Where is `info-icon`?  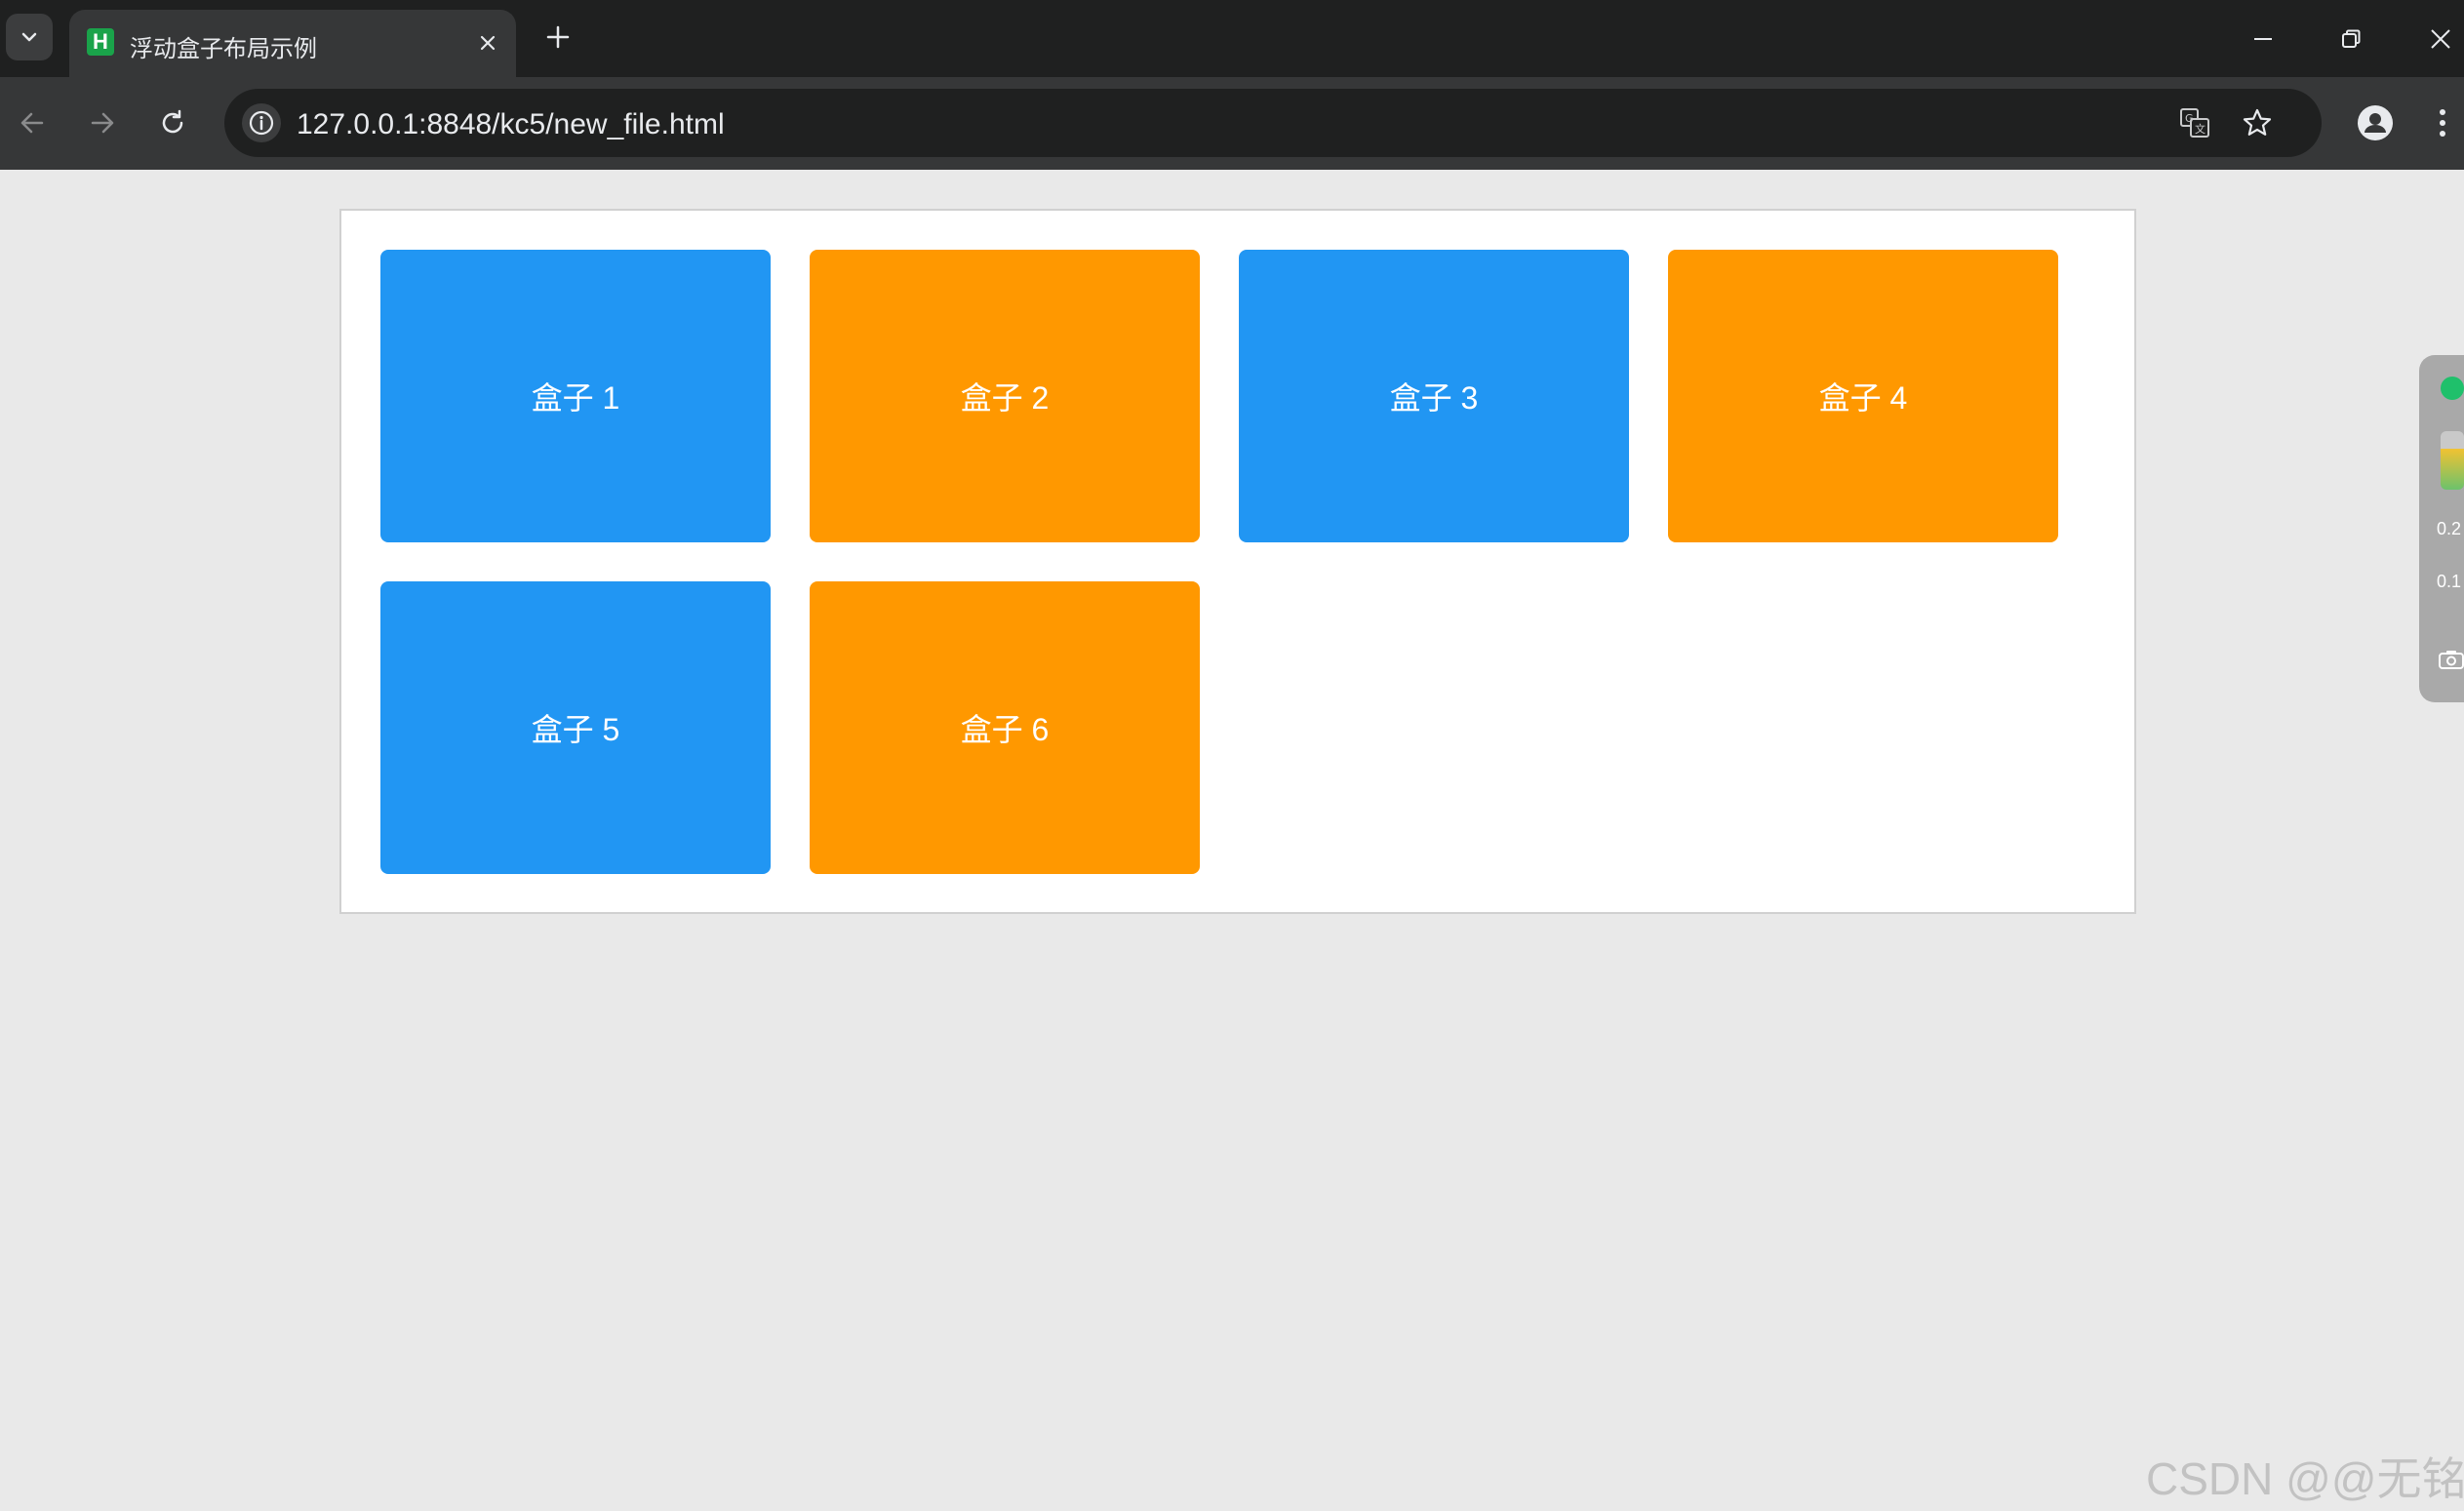
info-icon is located at coordinates (261, 123).